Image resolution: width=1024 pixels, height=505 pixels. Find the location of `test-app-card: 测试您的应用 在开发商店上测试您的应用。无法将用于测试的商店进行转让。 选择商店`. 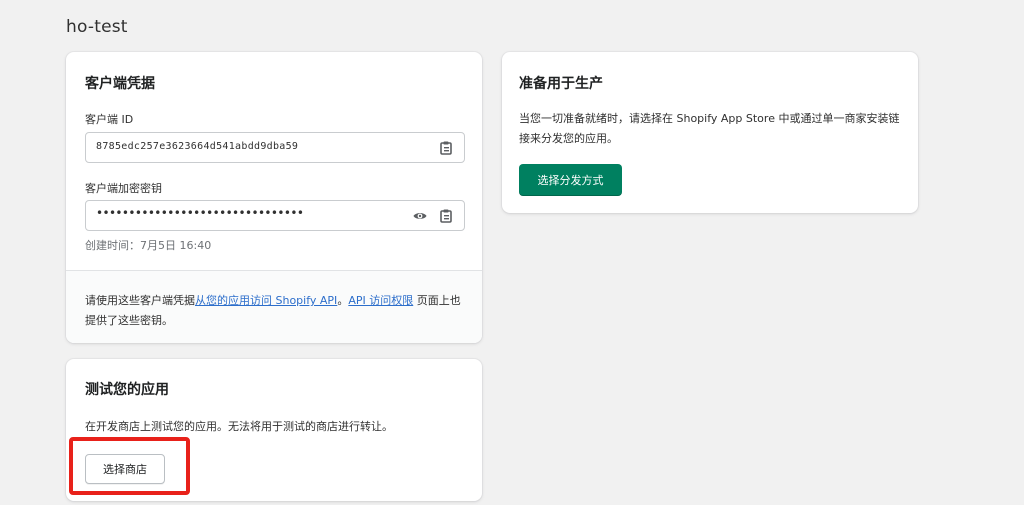

test-app-card: 测试您的应用 在开发商店上测试您的应用。无法将用于测试的商店进行转让。 选择商店 is located at coordinates (274, 430).